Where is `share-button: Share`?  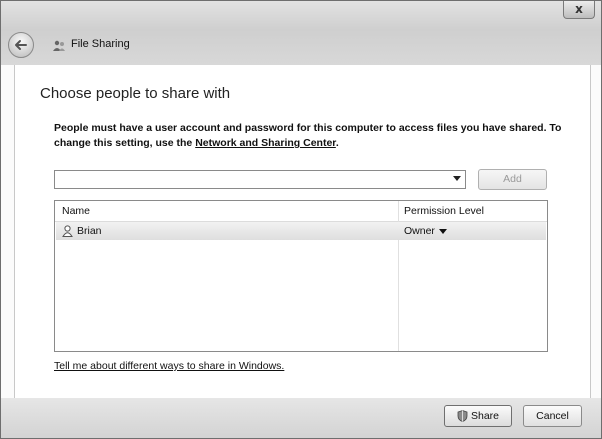
share-button: Share is located at coordinates (478, 416).